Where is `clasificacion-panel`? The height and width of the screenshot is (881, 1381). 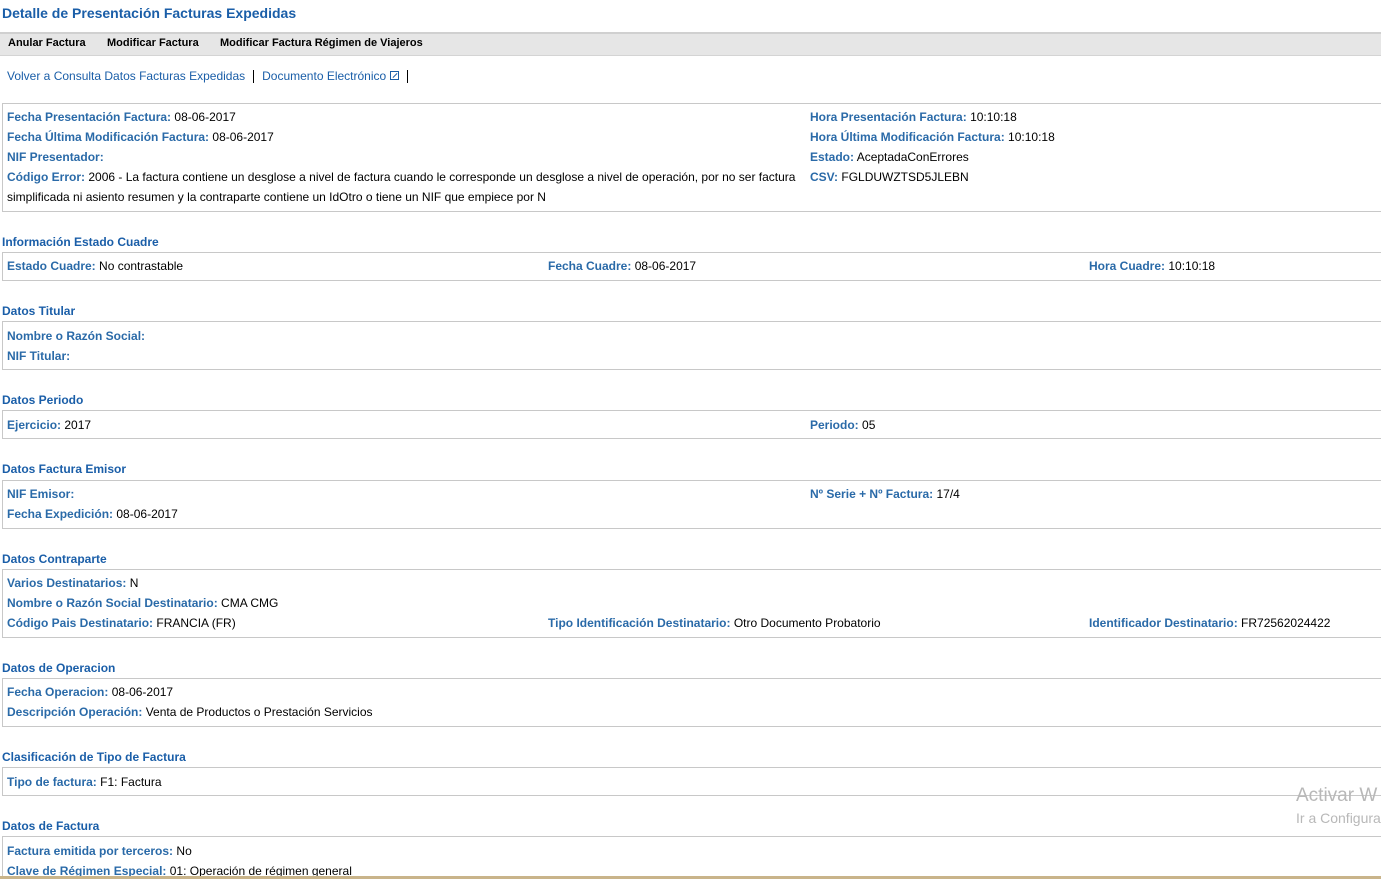
clasificacion-panel is located at coordinates (691, 781).